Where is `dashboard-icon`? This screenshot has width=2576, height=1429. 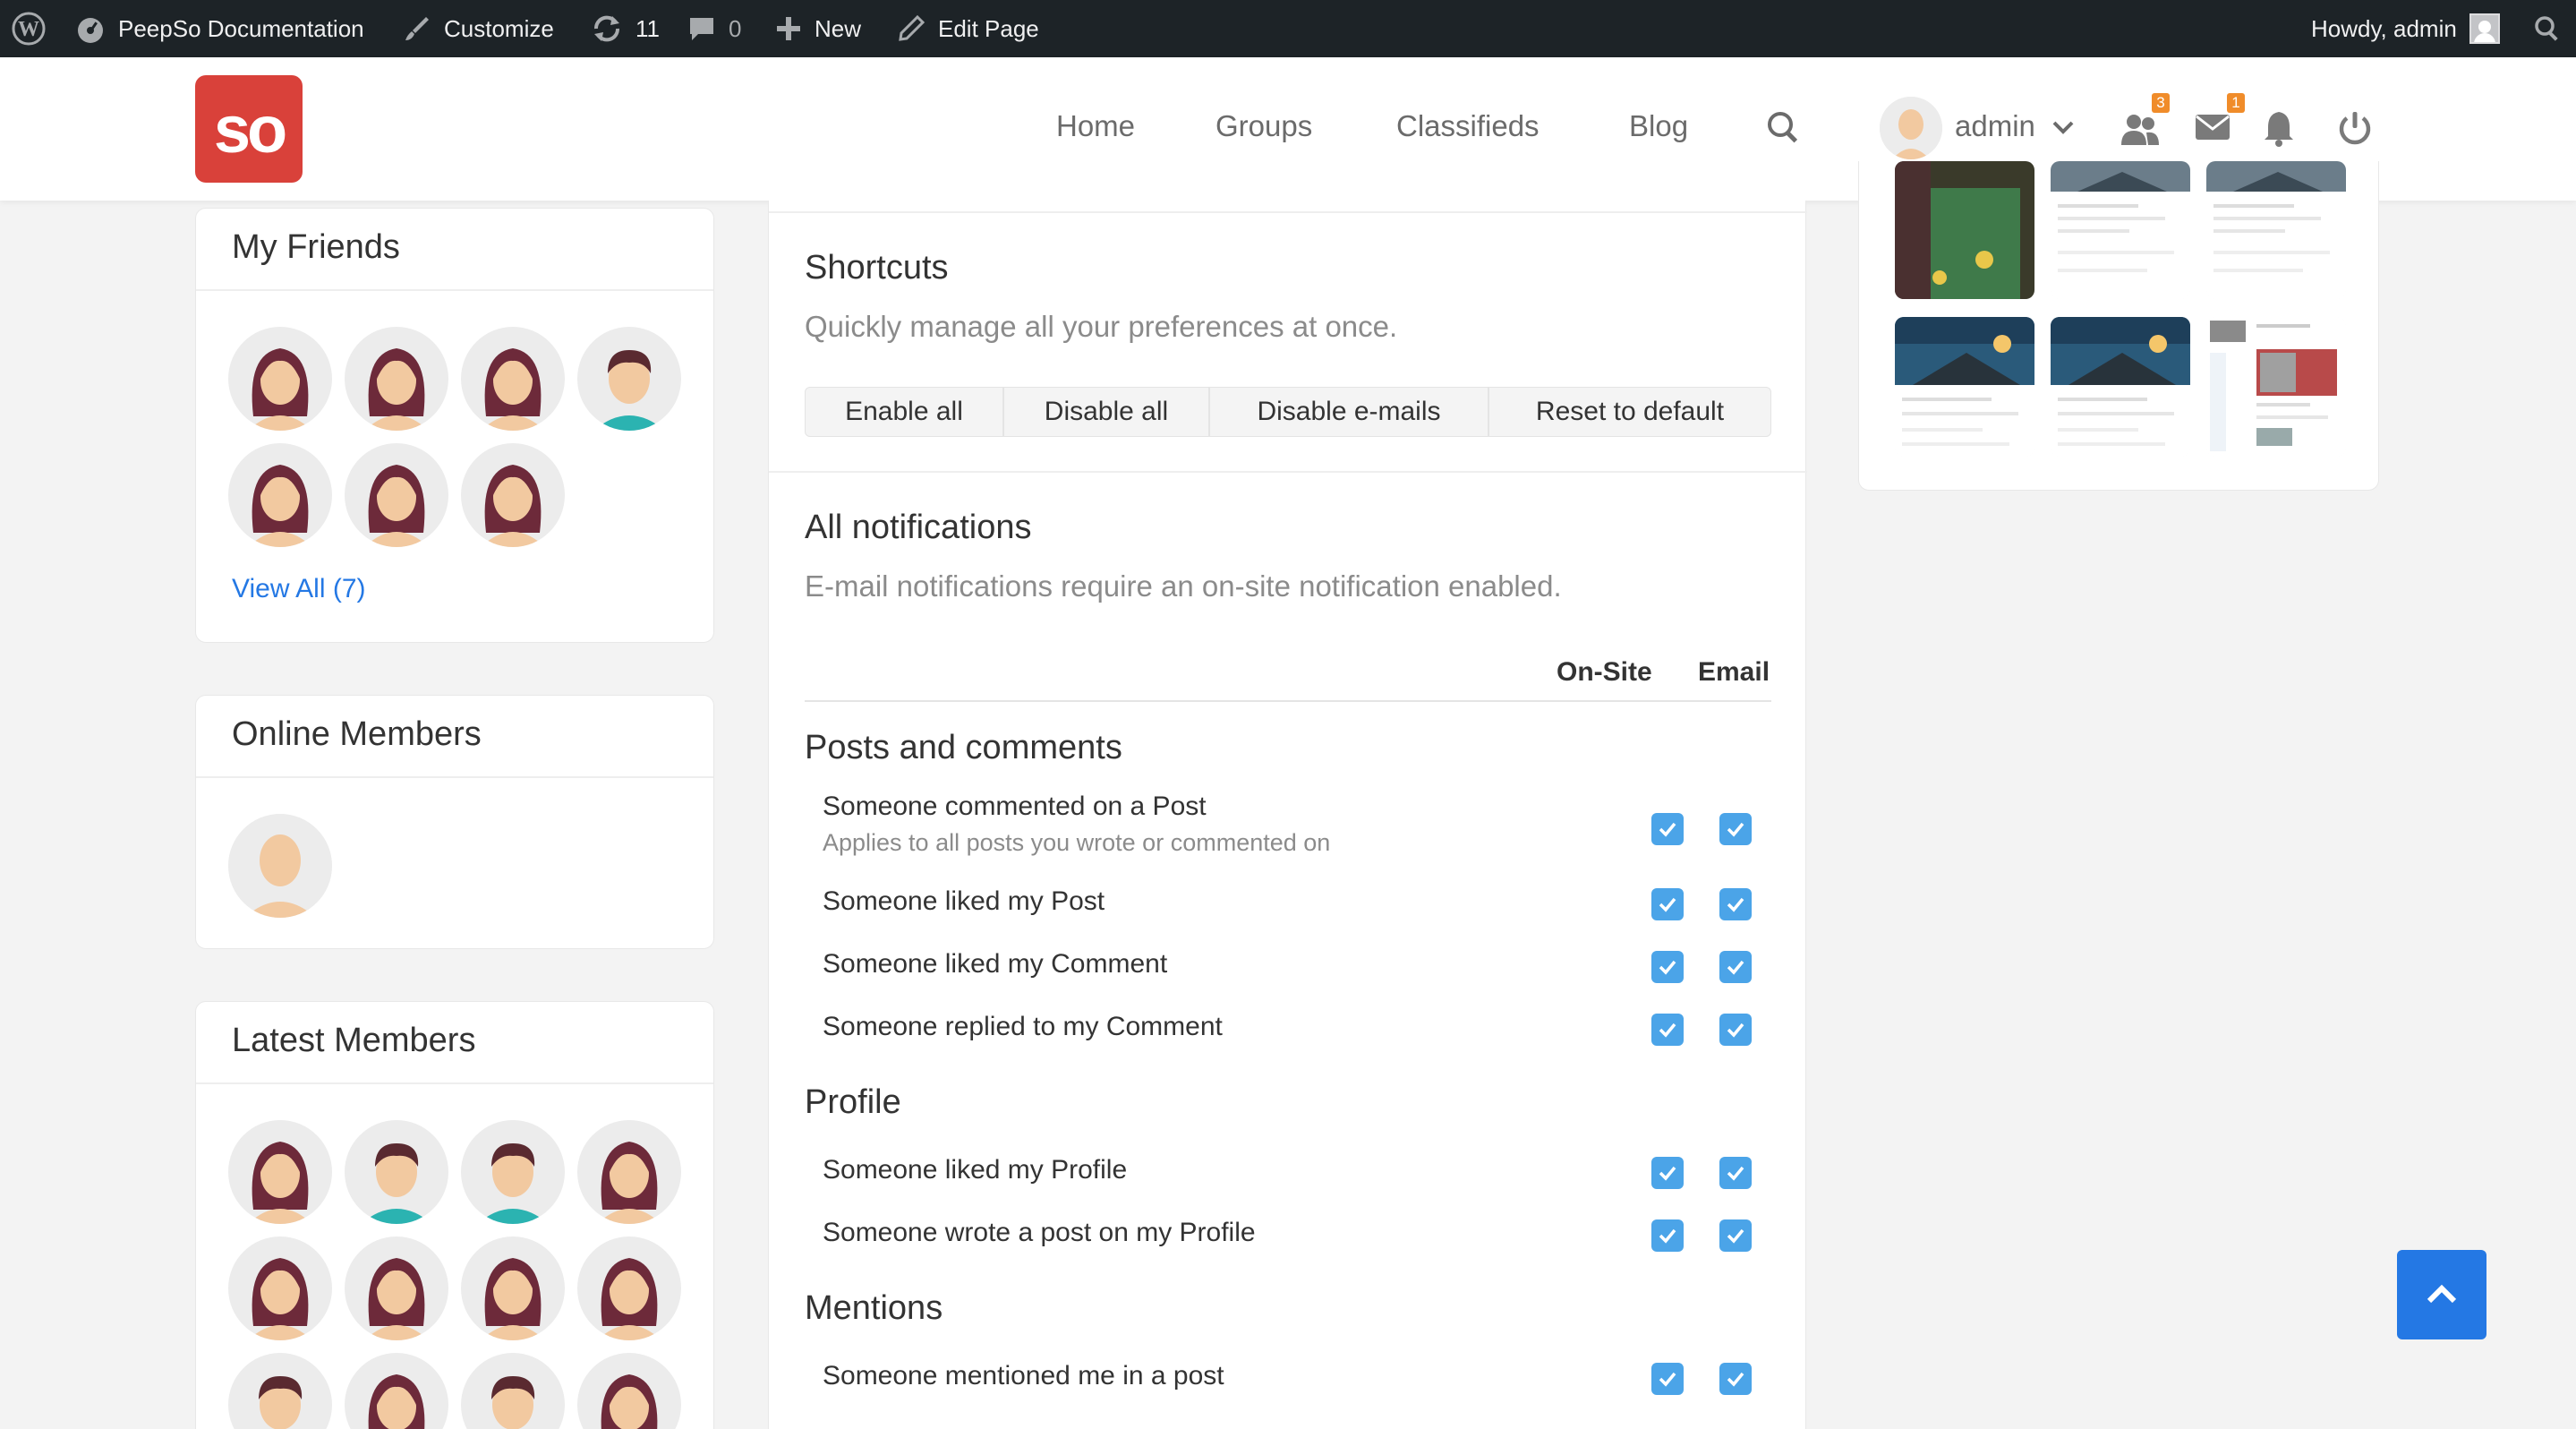 dashboard-icon is located at coordinates (90, 30).